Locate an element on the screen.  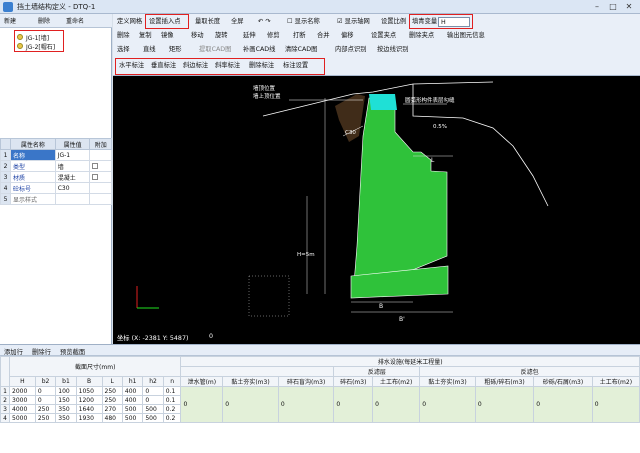
rename-button: 重命名 is located at coordinates (75, 20).